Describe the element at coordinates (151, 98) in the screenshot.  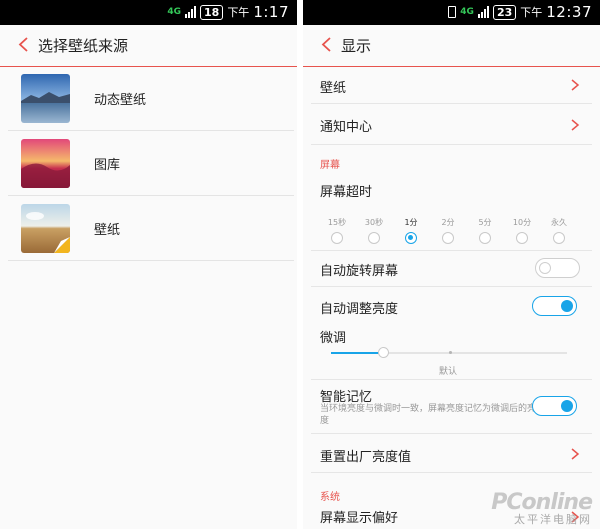
I see `list-item-live-wallpaper: 动态壁纸` at that location.